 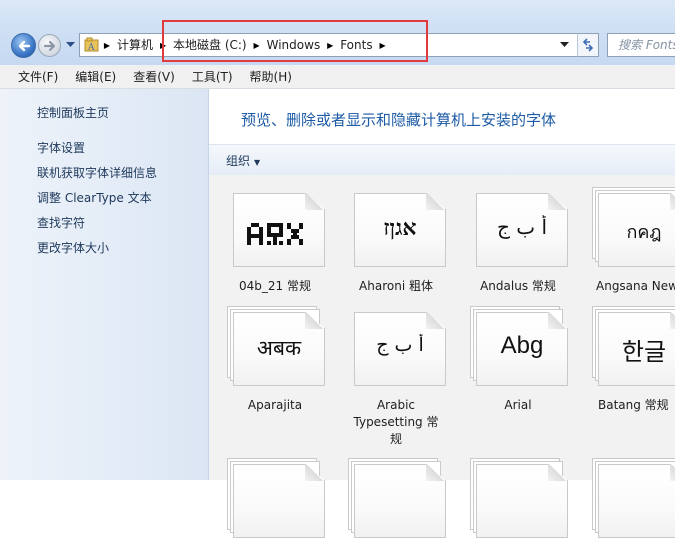 I want to click on font-tile-04b21, so click(x=276, y=227).